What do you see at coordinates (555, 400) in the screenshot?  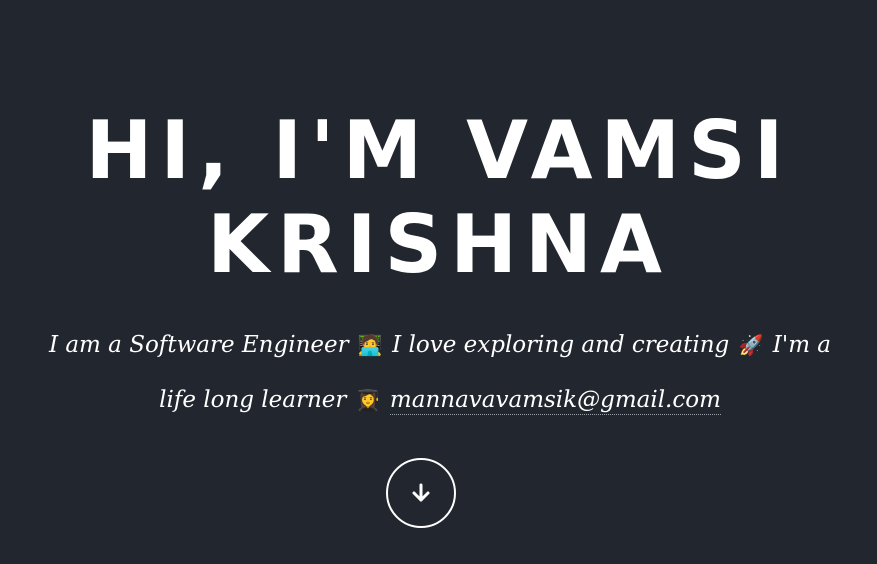 I see `email-link: mannavavamsik@gmail.com` at bounding box center [555, 400].